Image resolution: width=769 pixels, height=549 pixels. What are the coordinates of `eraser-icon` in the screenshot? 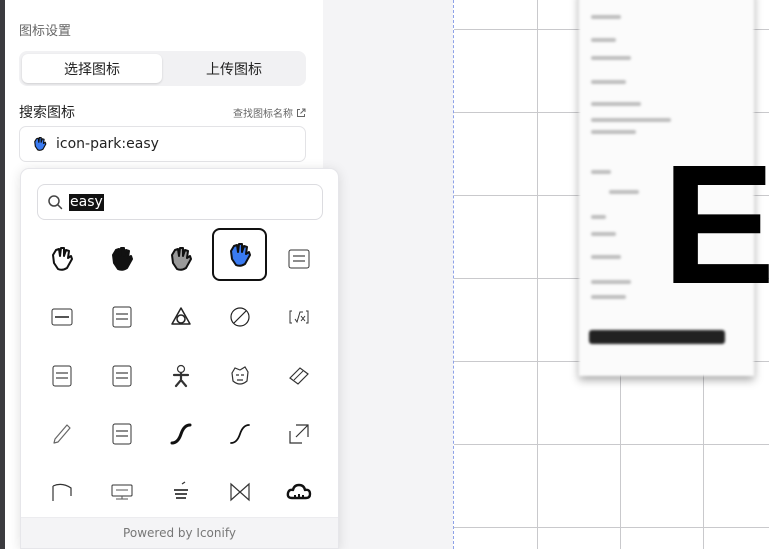 It's located at (298, 375).